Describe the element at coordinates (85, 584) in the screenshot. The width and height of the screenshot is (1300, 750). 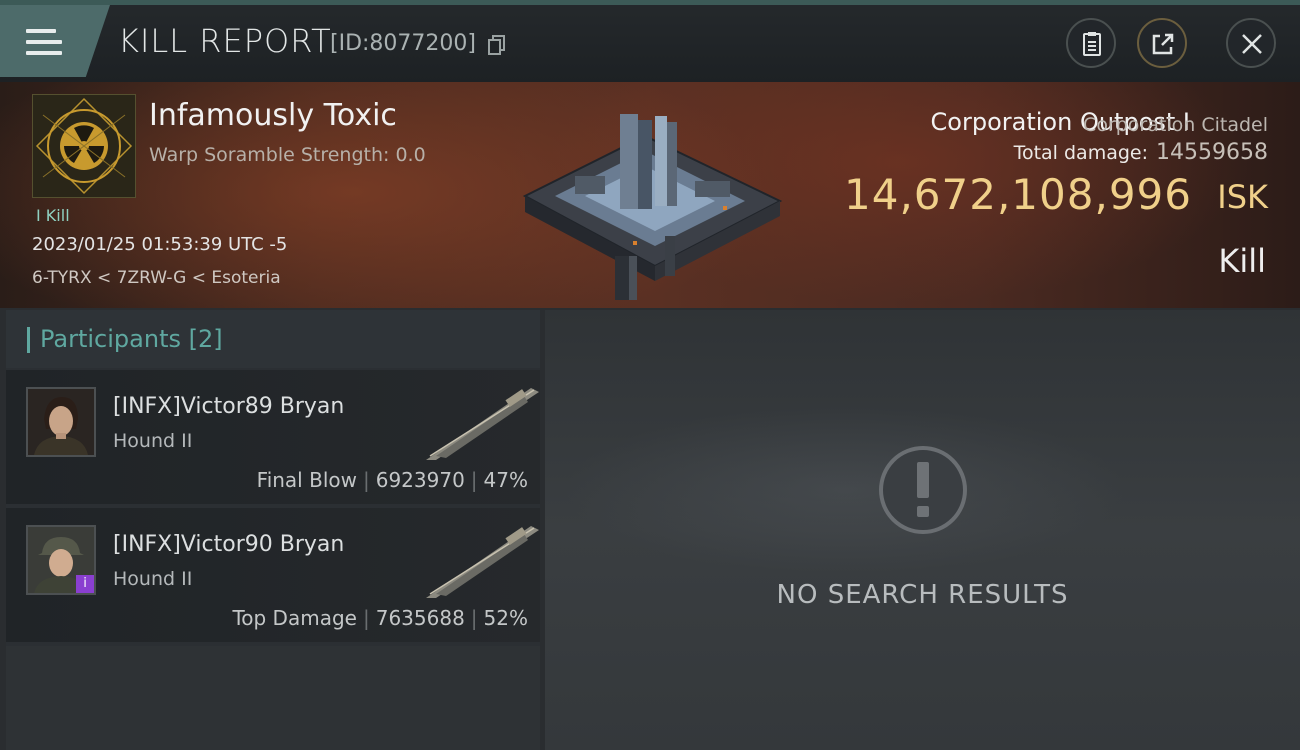
I see `info-badge-icon: i` at that location.